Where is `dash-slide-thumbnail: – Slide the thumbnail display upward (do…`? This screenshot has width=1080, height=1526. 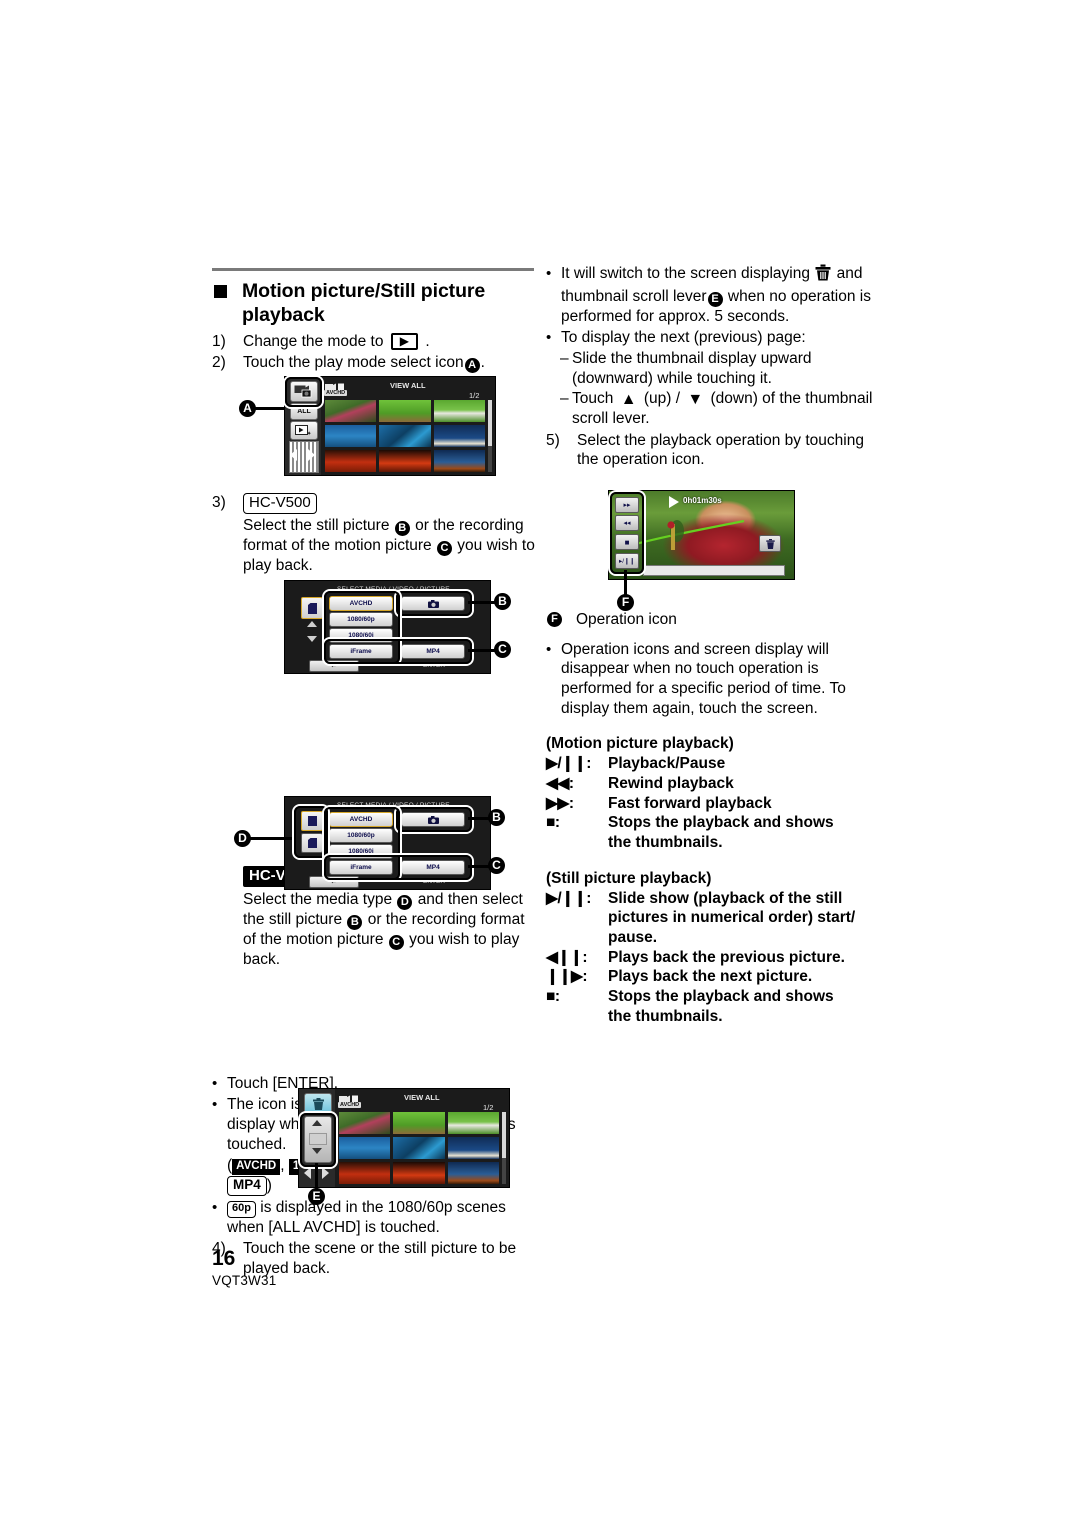
dash-slide-thumbnail: – Slide the thumbnail display upward (do… is located at coordinates (711, 368).